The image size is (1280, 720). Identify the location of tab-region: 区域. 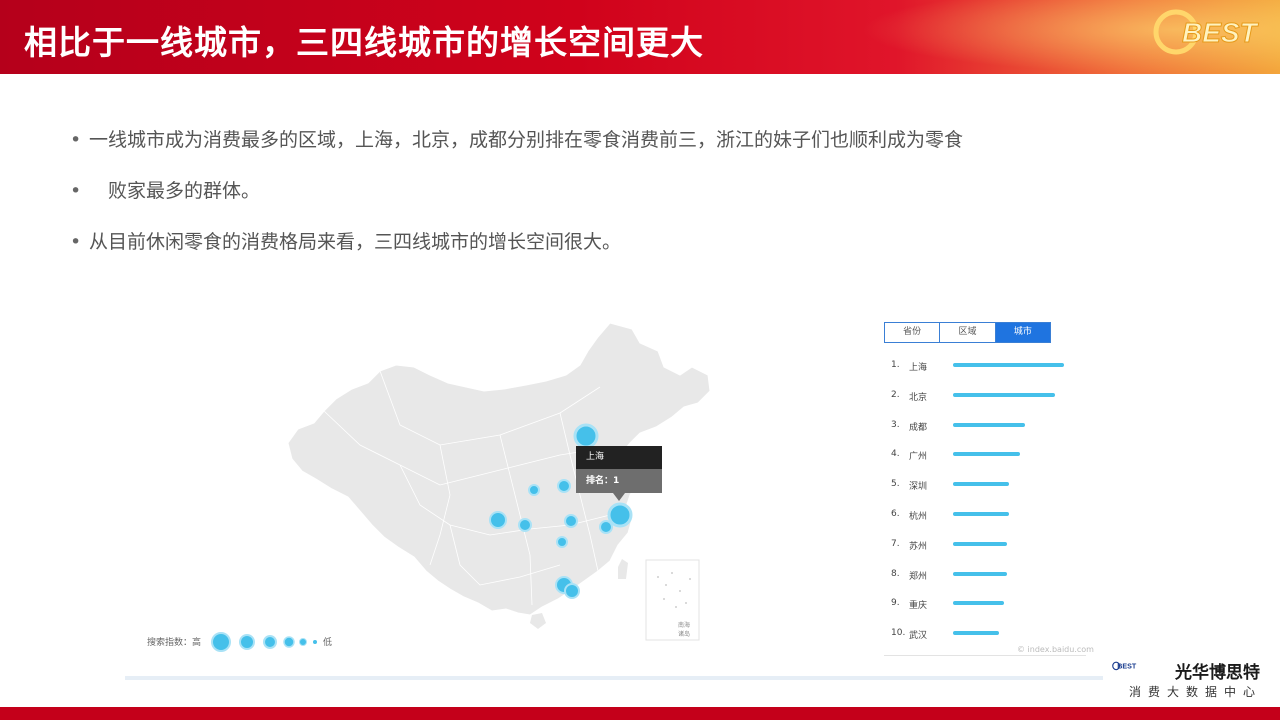
(968, 332).